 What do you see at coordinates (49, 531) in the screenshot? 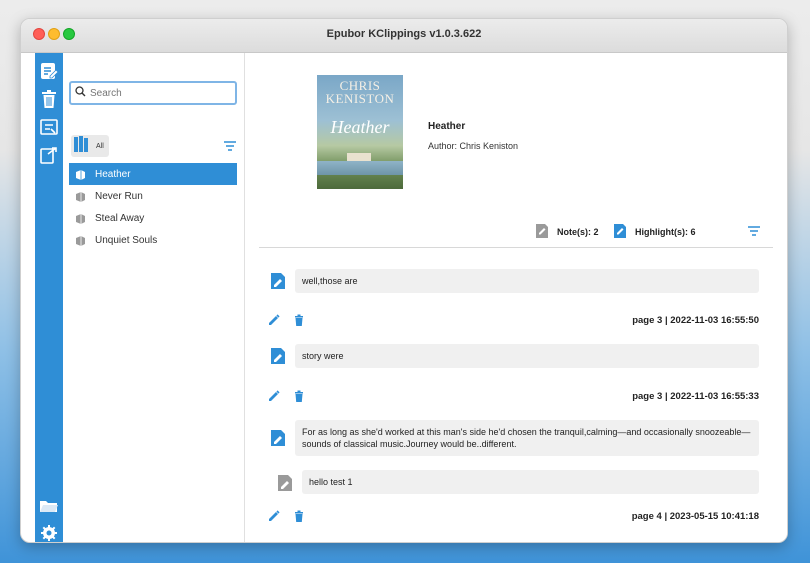
I see `settings-icon` at bounding box center [49, 531].